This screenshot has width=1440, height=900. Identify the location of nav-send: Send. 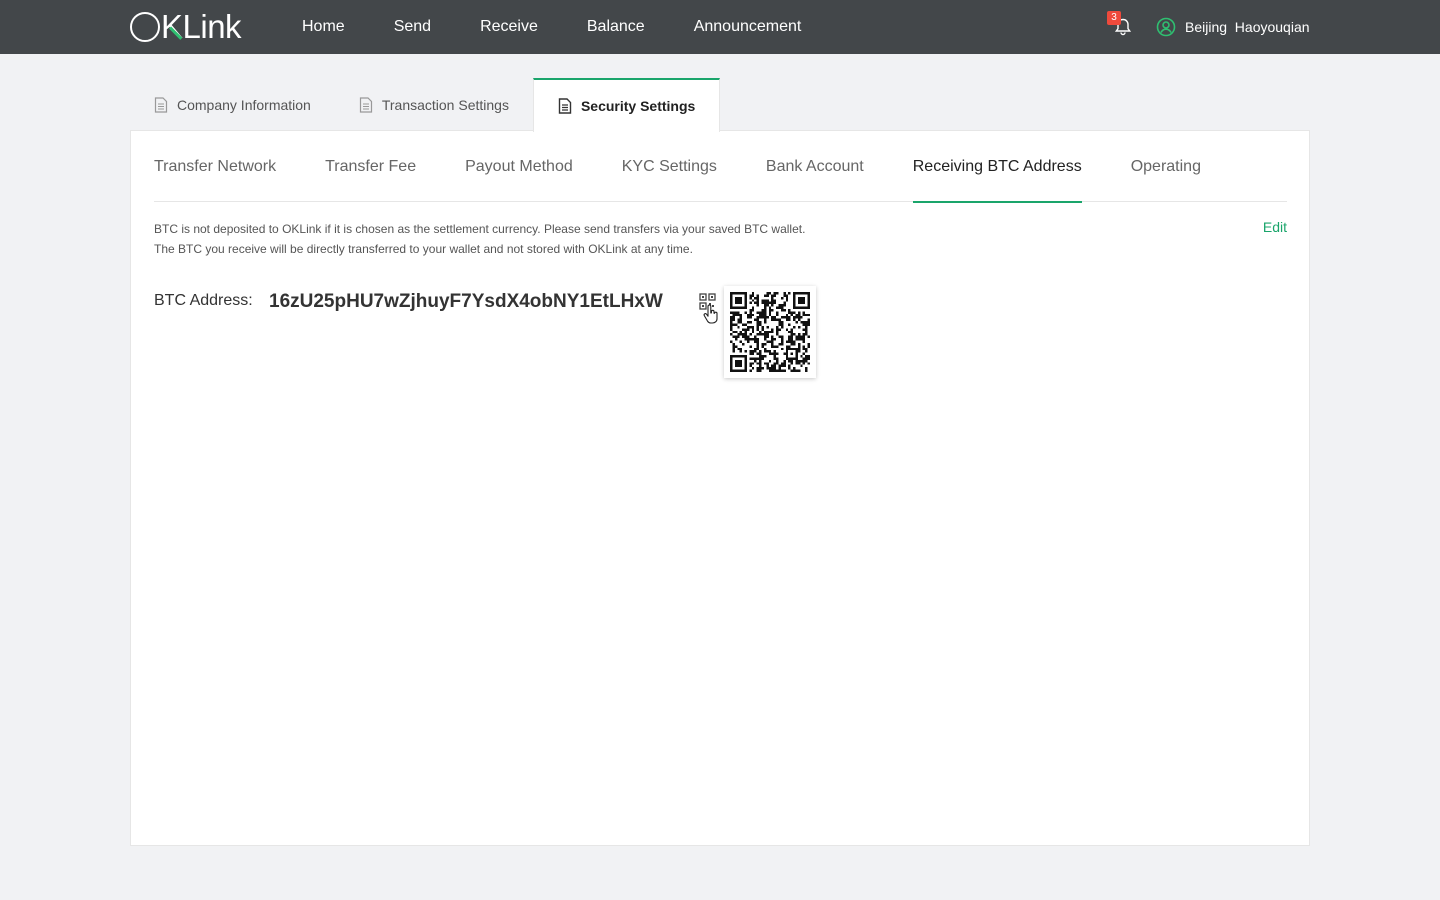
(412, 27).